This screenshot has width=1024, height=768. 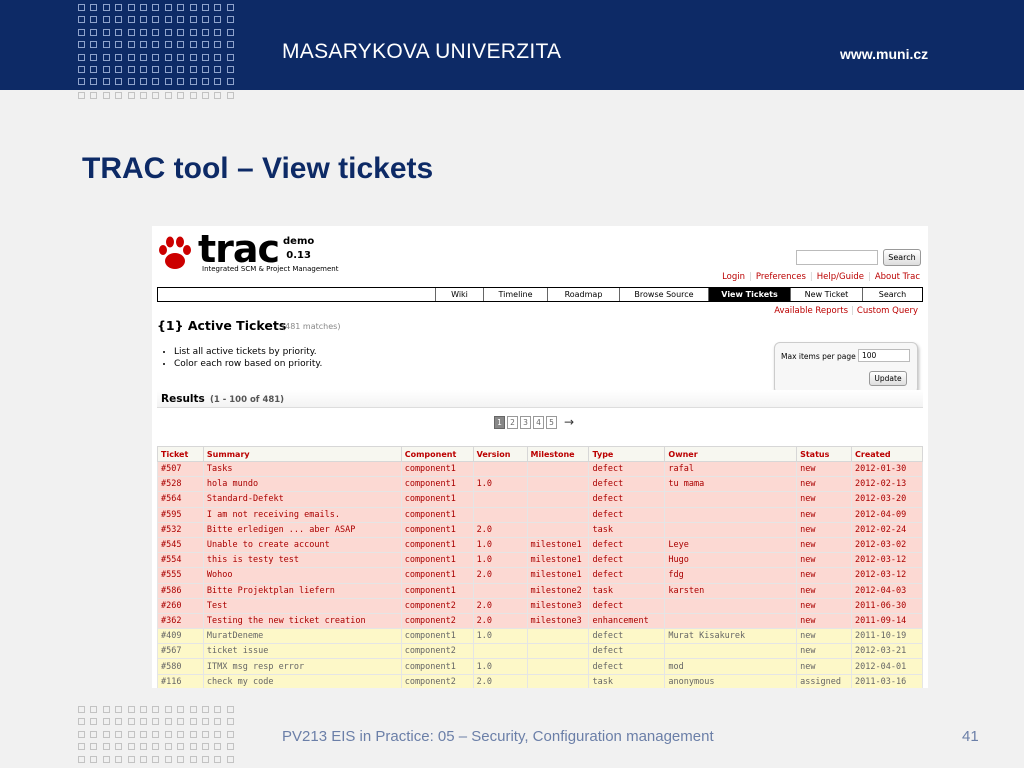 What do you see at coordinates (512, 422) in the screenshot?
I see `page-2: 2` at bounding box center [512, 422].